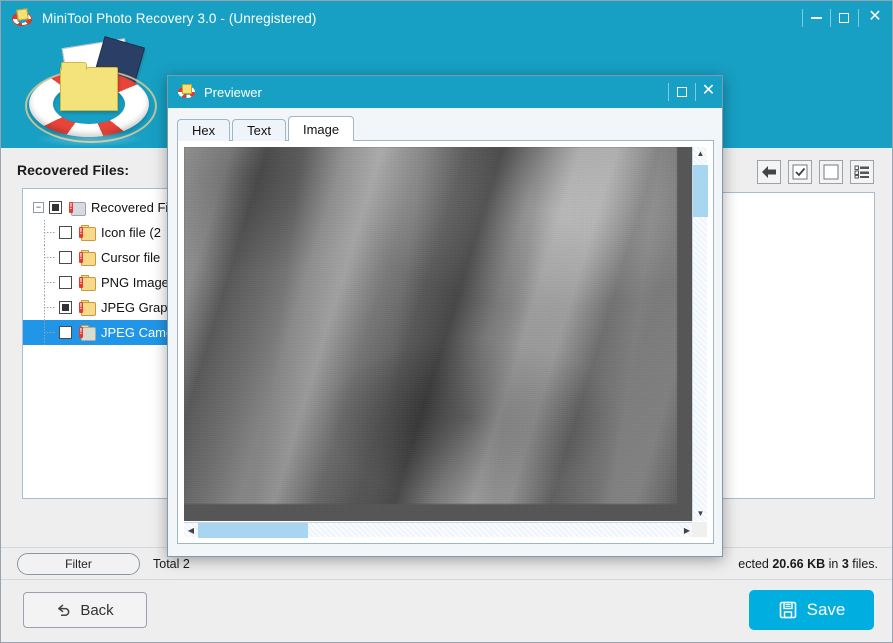 The width and height of the screenshot is (893, 643). I want to click on root-checkbox, so click(55, 207).